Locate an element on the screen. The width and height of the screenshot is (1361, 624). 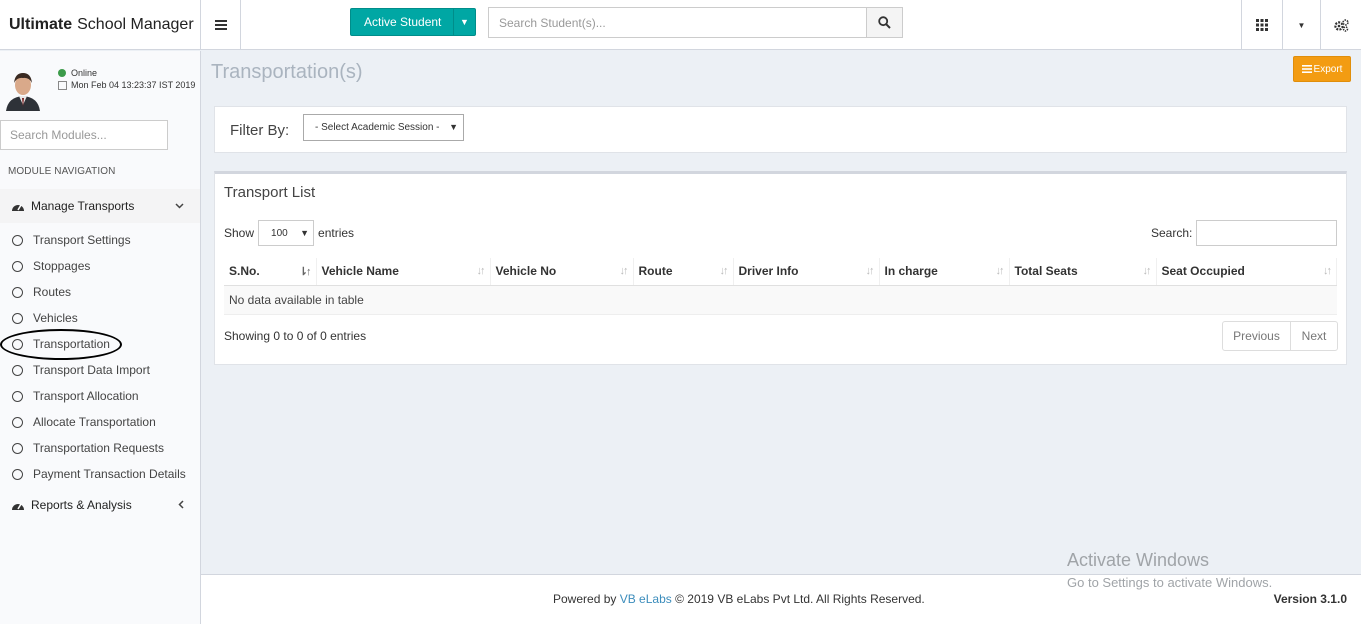
sidebar-item-transport-allocation: Transport Allocation is located at coordinates (100, 396).